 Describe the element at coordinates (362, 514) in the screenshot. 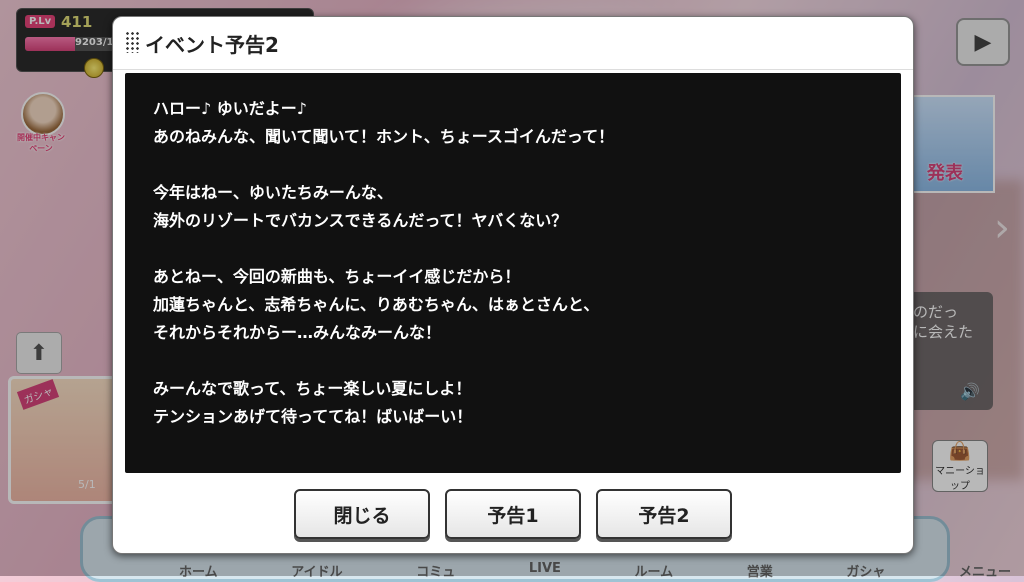

I see `close-button: 閉じる` at that location.